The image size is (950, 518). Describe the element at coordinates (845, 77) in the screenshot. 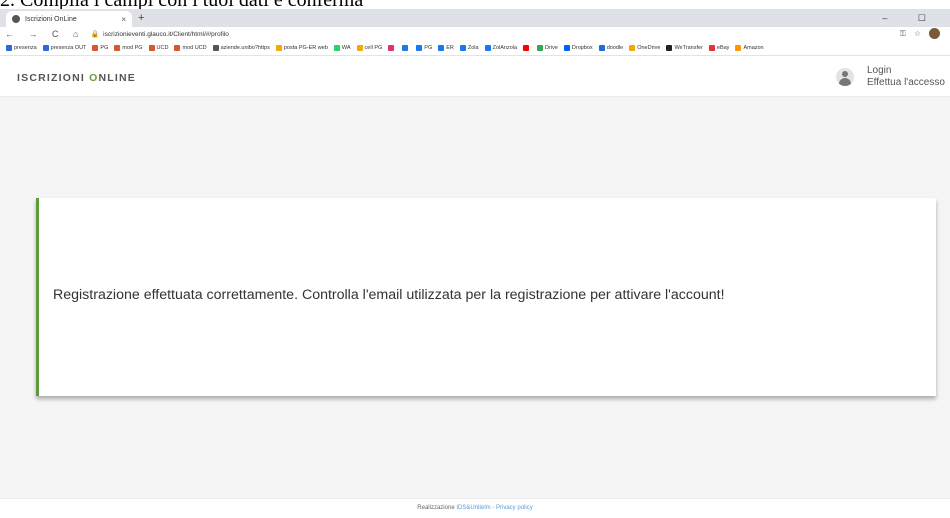

I see `user-avatar-icon` at that location.